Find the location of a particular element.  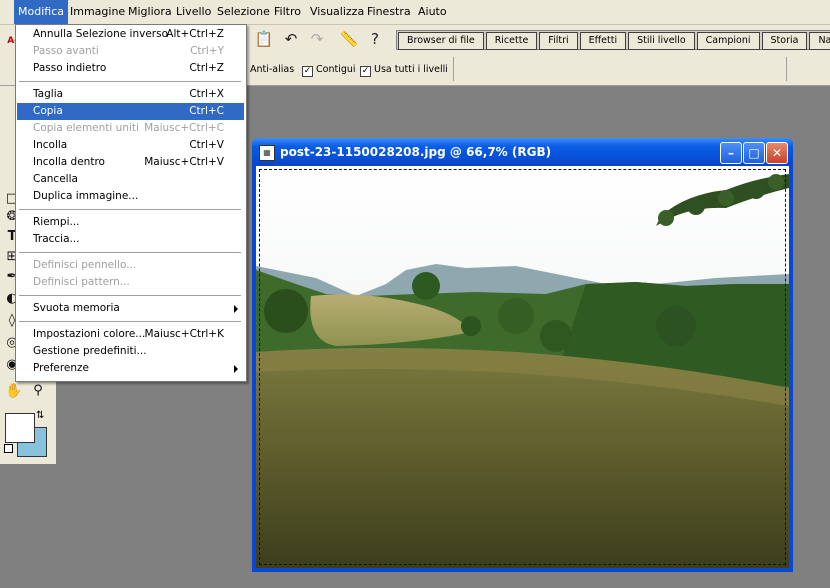

menu-item-copia-elementi-uniti: Copia elementi uniti Maiusc+Ctrl+C is located at coordinates (130, 128).